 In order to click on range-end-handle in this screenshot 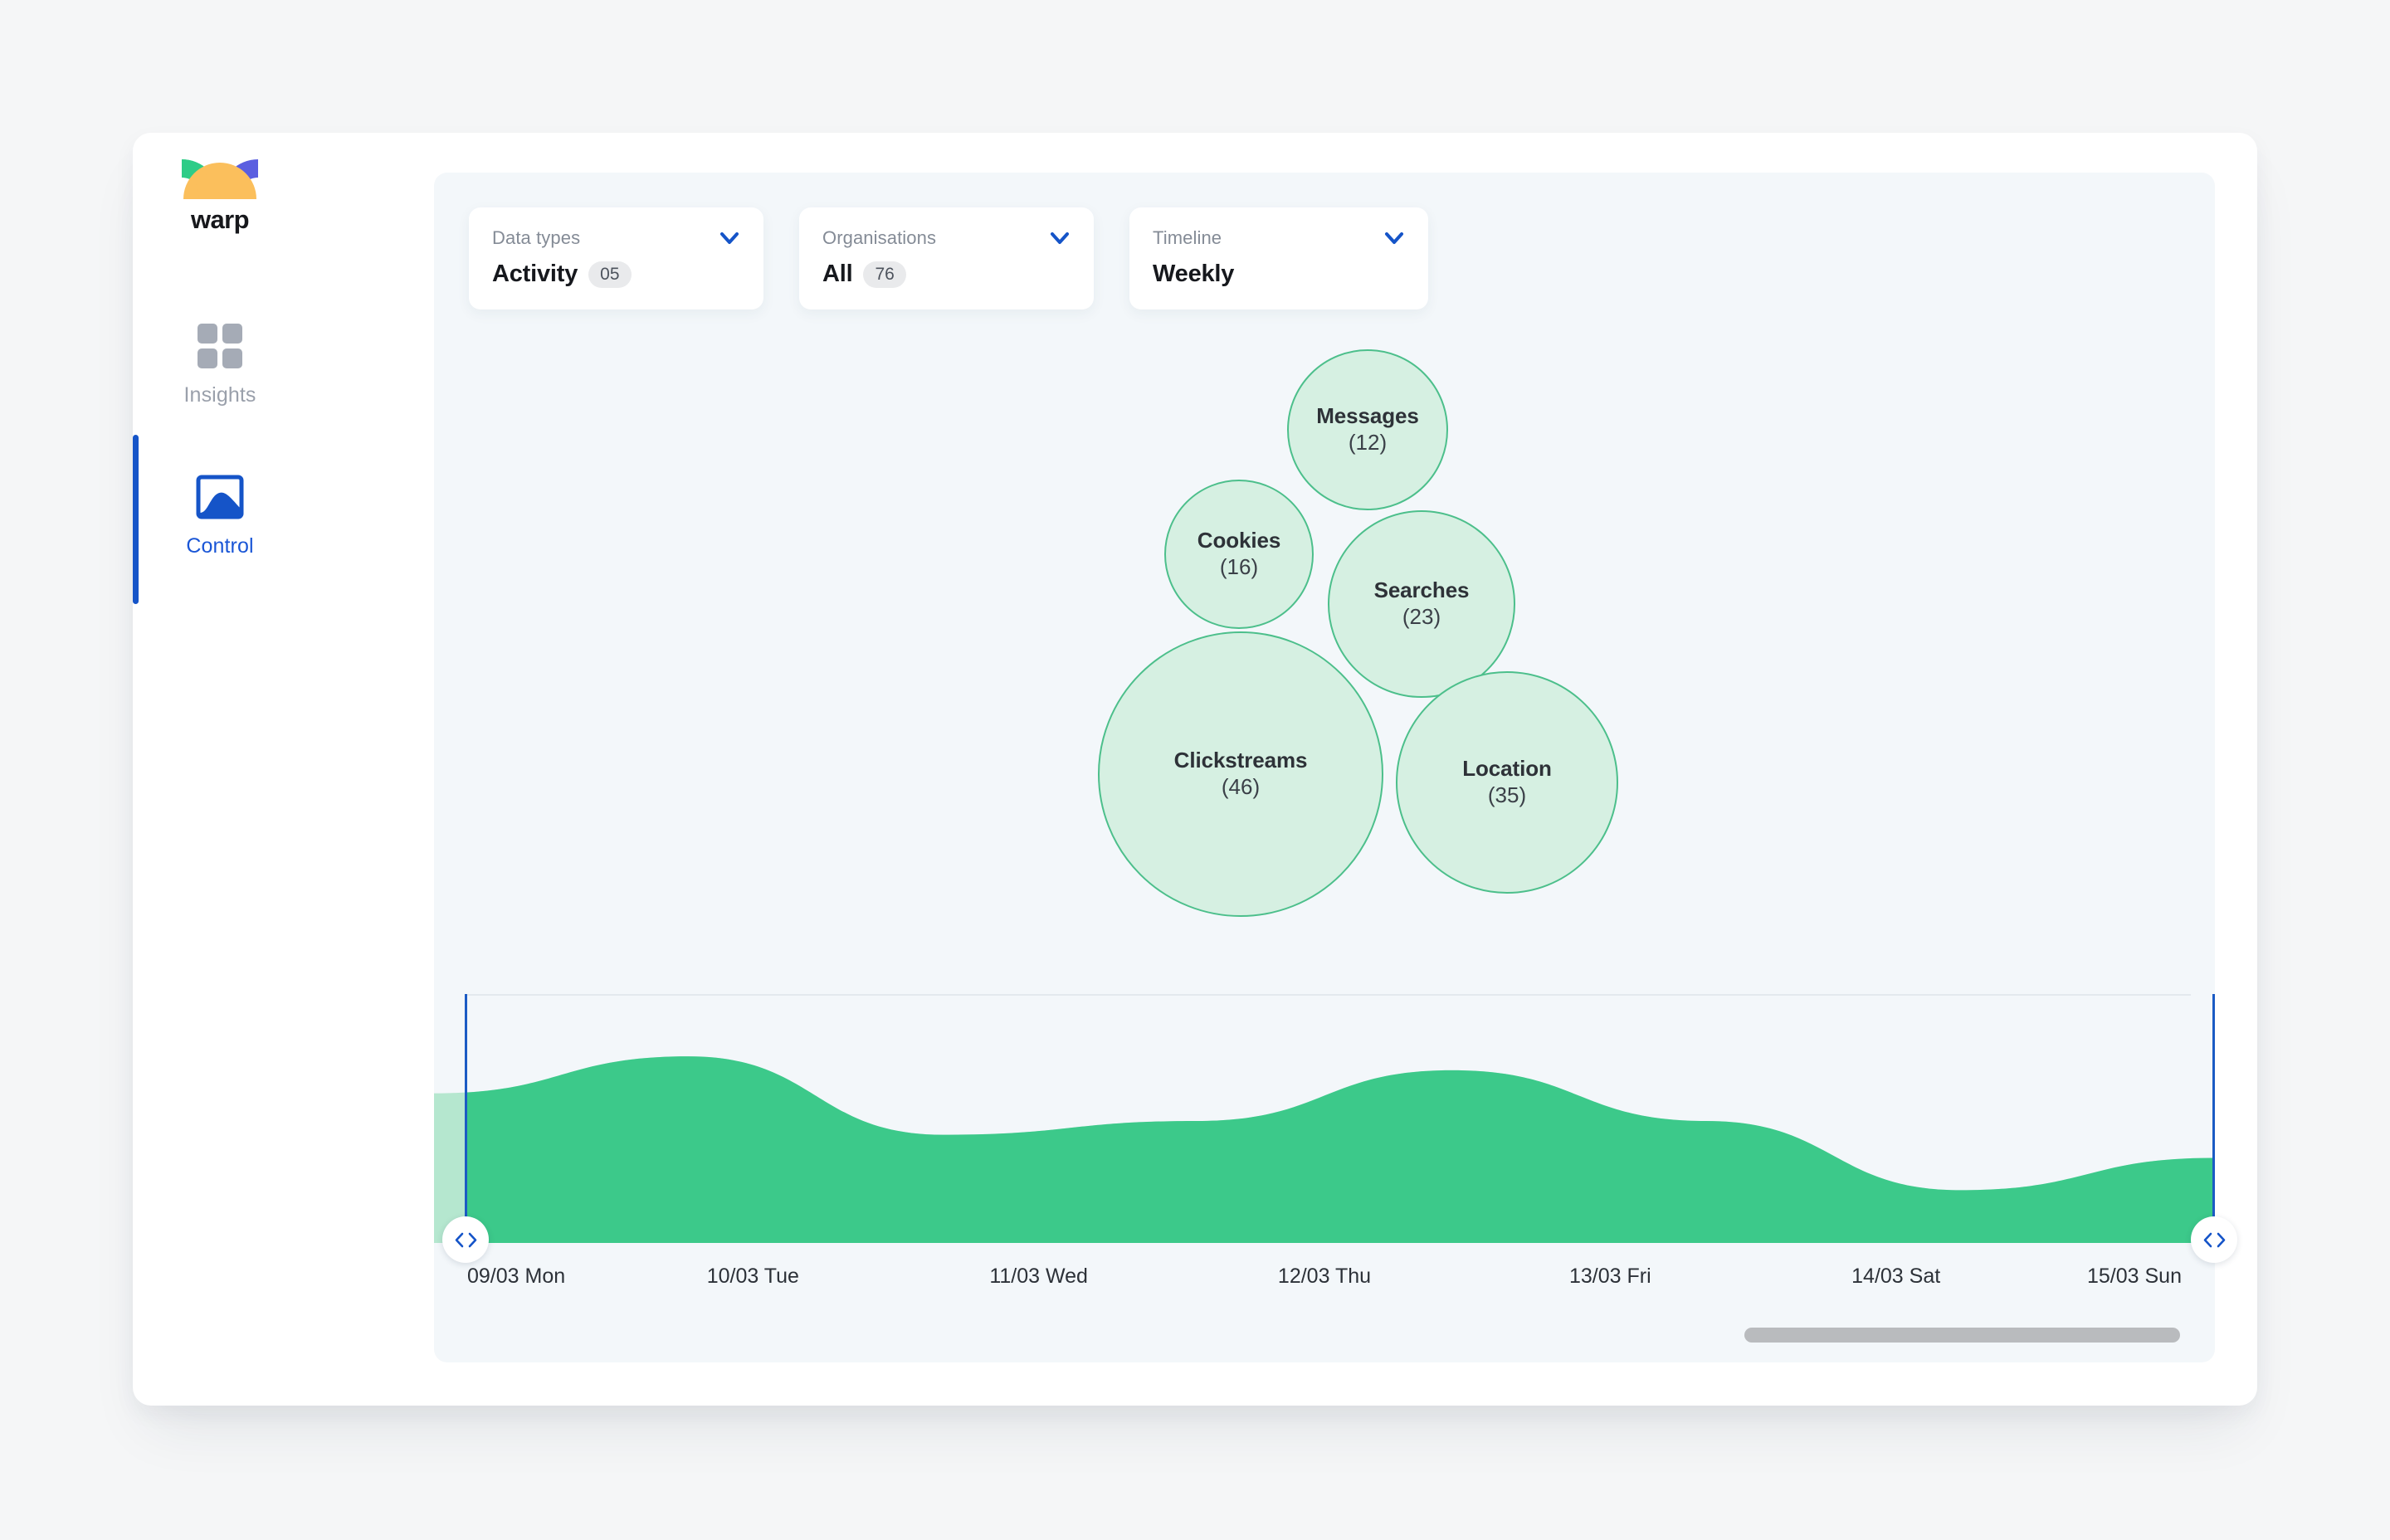, I will do `click(2214, 1239)`.